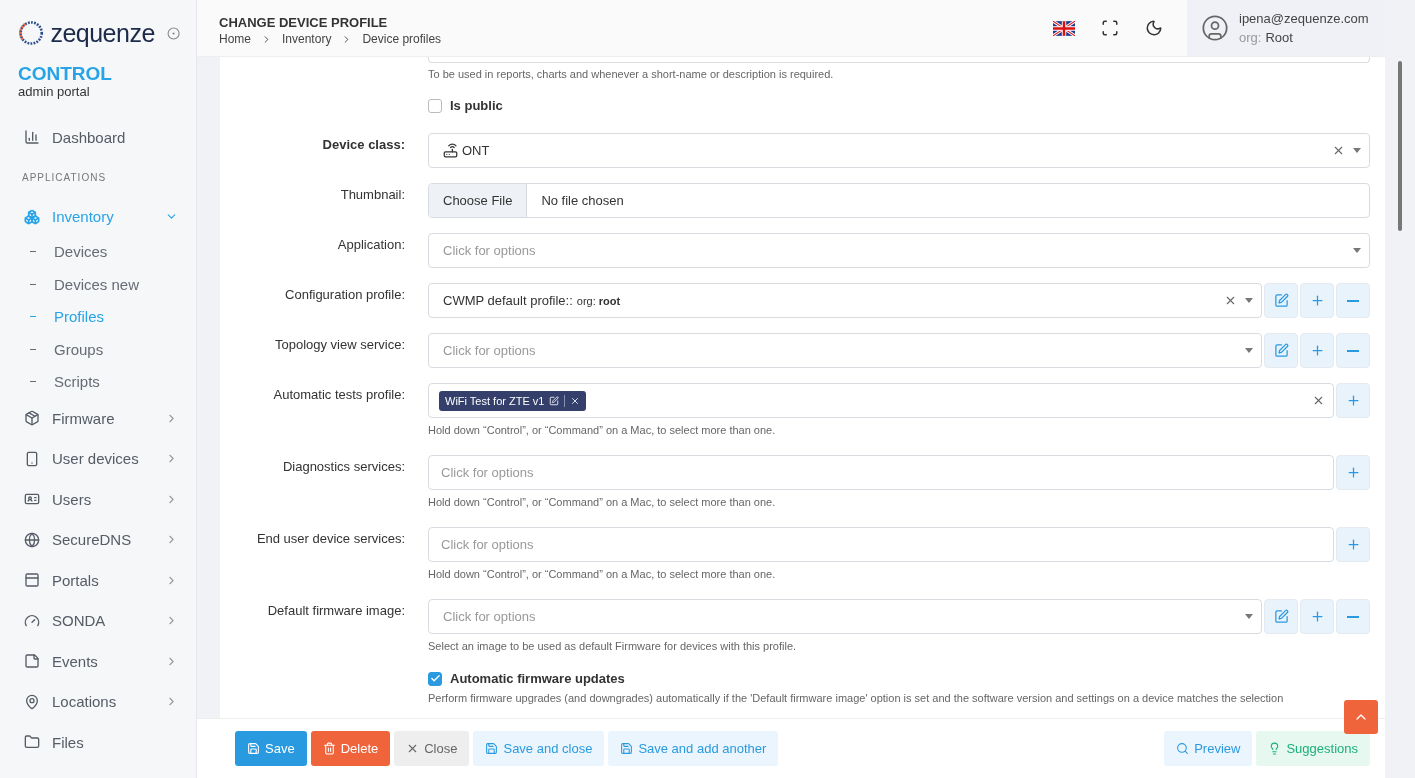 The width and height of the screenshot is (1415, 778). Describe the element at coordinates (107, 661) in the screenshot. I see `nav-item: Events` at that location.